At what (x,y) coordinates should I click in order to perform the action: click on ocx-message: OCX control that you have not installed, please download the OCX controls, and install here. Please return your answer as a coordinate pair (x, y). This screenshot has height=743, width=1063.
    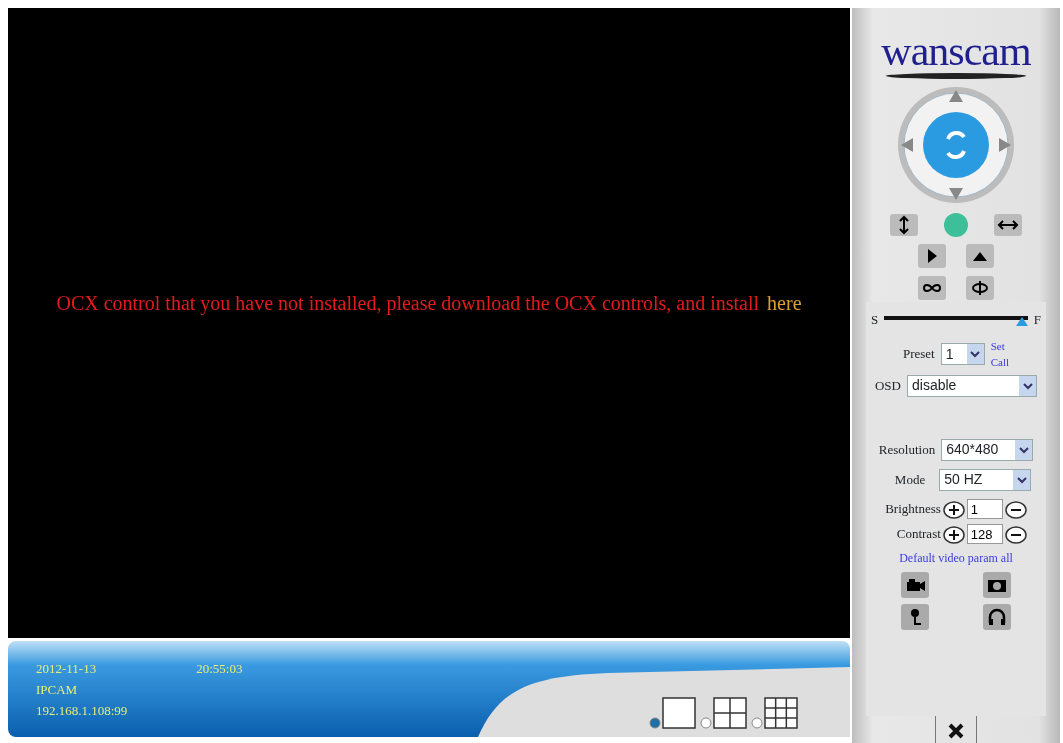
    Looking at the image, I should click on (429, 303).